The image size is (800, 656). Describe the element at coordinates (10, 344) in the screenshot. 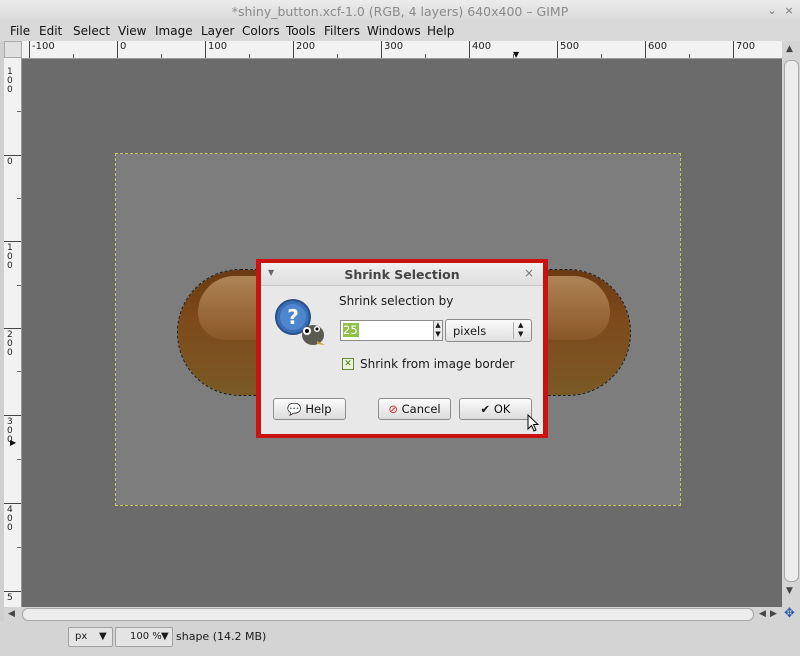

I see `ruler-label-v: 200` at that location.